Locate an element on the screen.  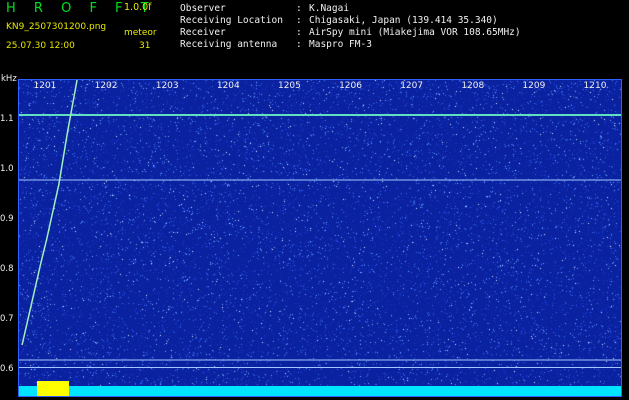
count-value: 31 is located at coordinates (145, 46).